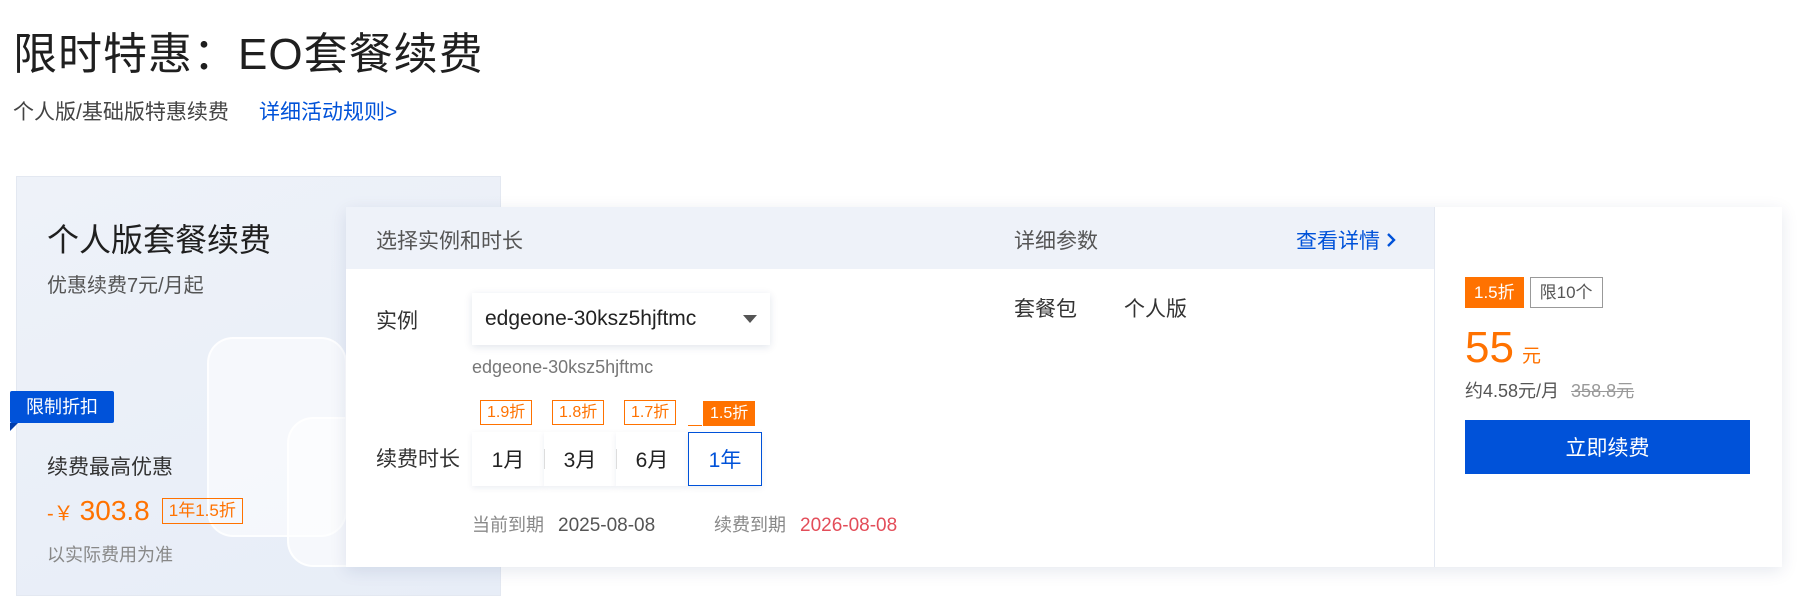  What do you see at coordinates (591, 318) in the screenshot?
I see `instance-select-value: edgeone-30ksz5hjftmc` at bounding box center [591, 318].